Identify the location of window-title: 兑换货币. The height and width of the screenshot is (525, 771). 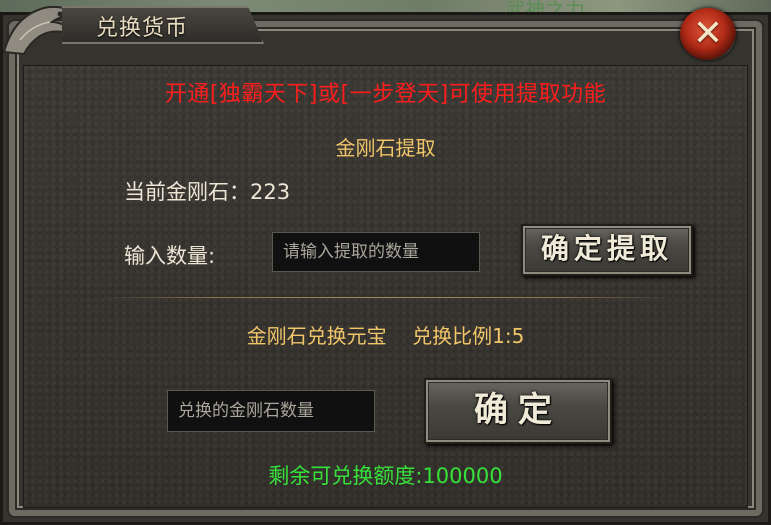
(142, 28).